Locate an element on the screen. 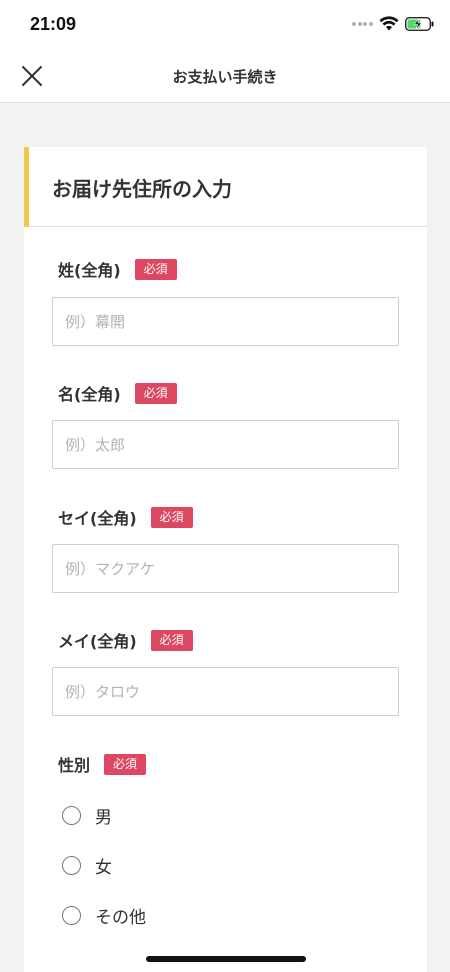  last-name-label-row: 姓(全角) 必須 is located at coordinates (117, 269).